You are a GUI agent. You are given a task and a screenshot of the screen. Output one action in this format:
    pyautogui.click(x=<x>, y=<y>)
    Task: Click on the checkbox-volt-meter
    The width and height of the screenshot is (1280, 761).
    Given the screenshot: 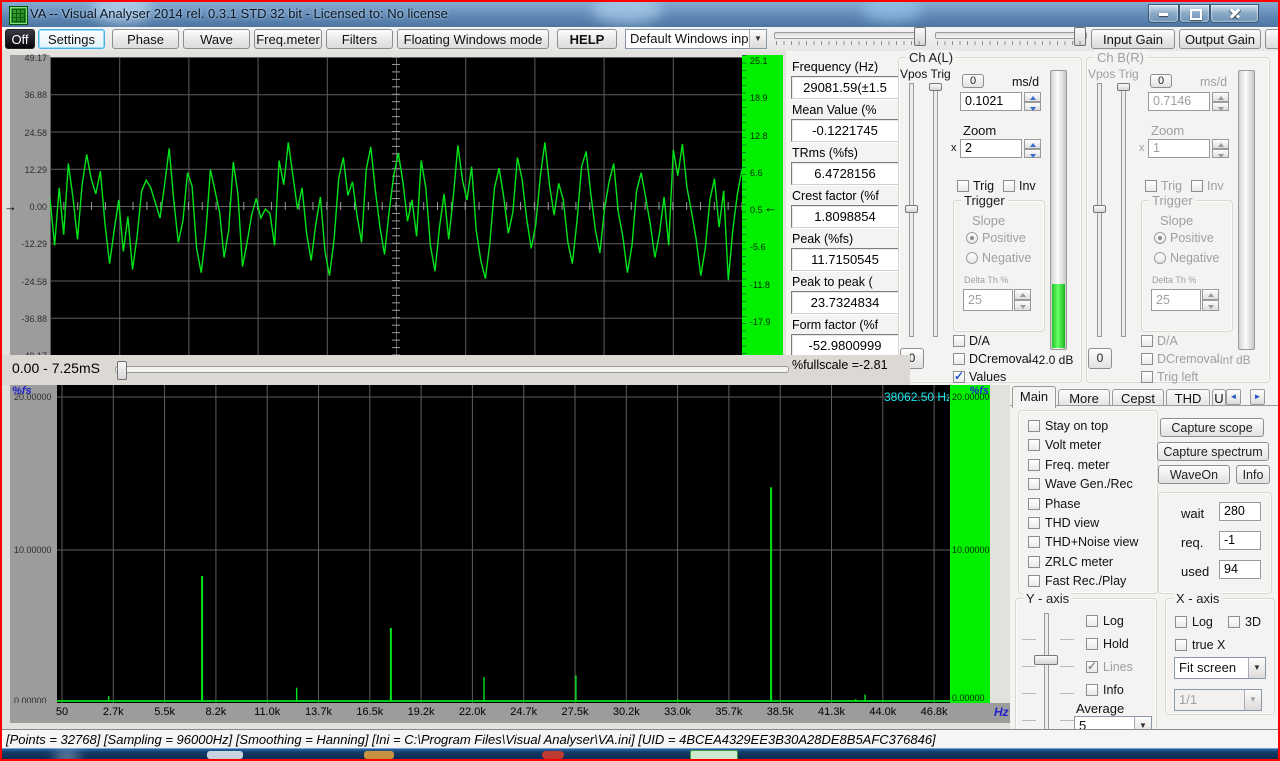 What is the action you would take?
    pyautogui.click(x=1034, y=445)
    